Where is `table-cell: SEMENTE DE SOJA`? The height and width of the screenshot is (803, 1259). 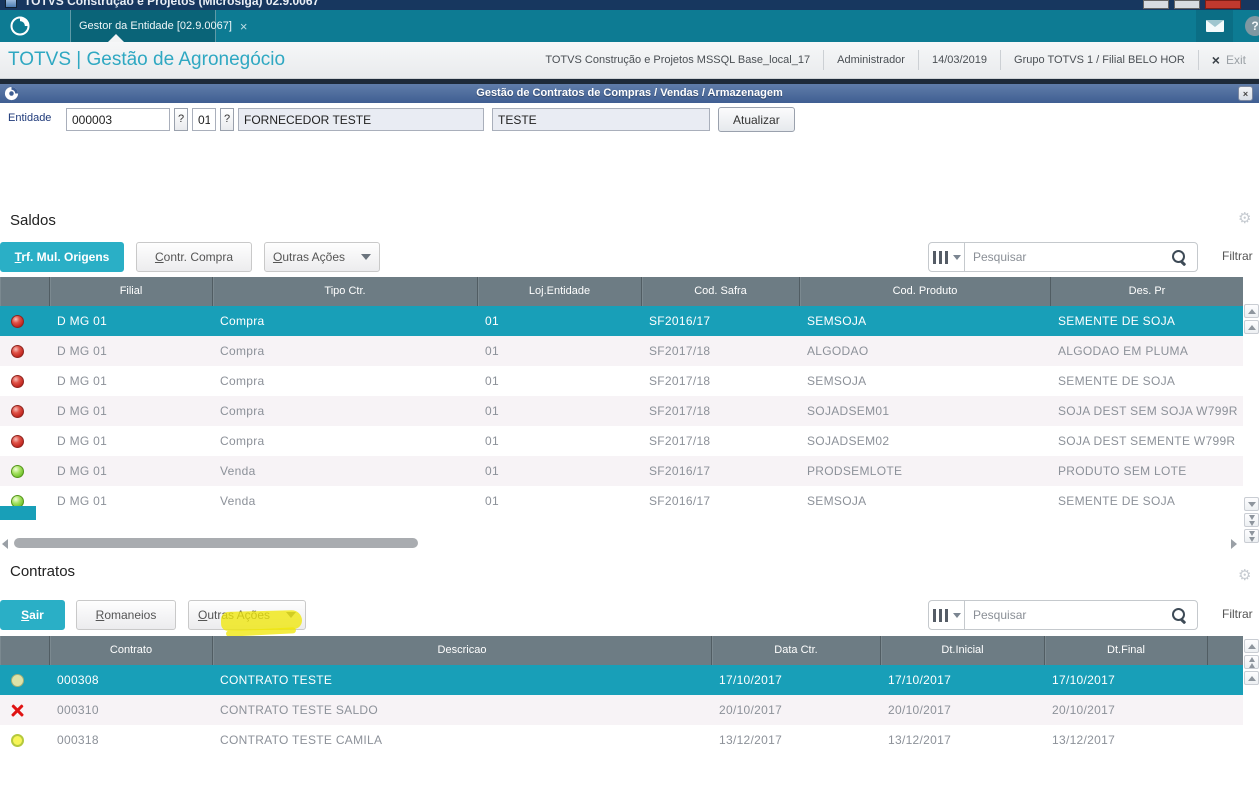 table-cell: SEMENTE DE SOJA is located at coordinates (1117, 501).